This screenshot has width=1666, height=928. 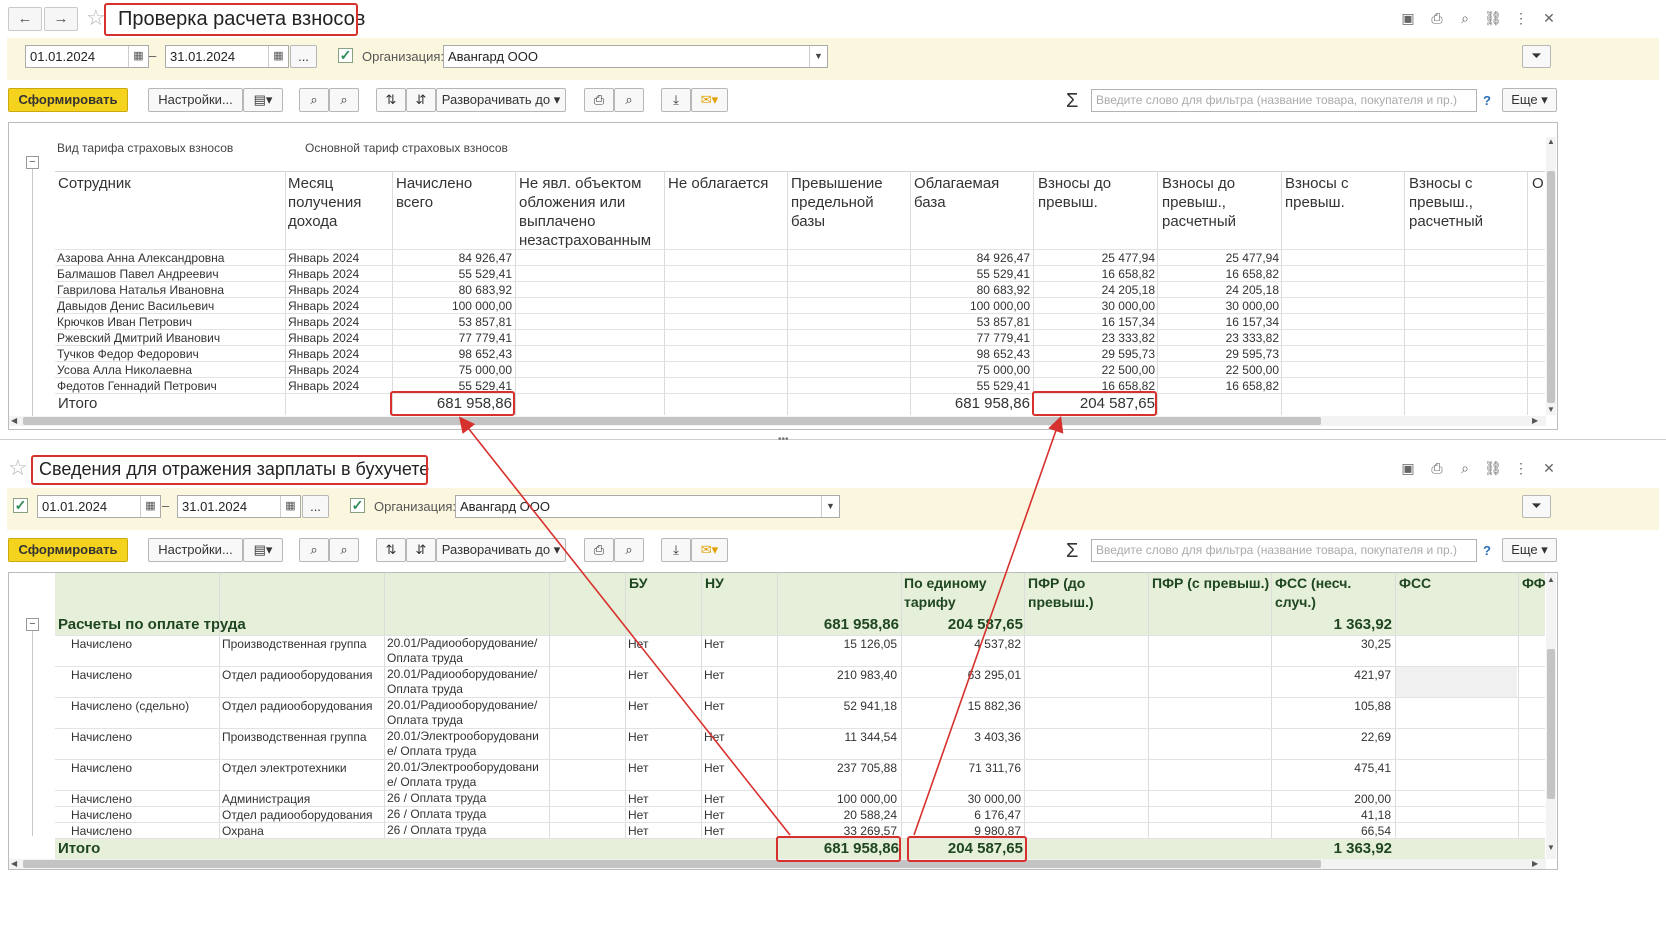 What do you see at coordinates (870, 831) in the screenshot?
I see `accrued-amount: 33 269,57` at bounding box center [870, 831].